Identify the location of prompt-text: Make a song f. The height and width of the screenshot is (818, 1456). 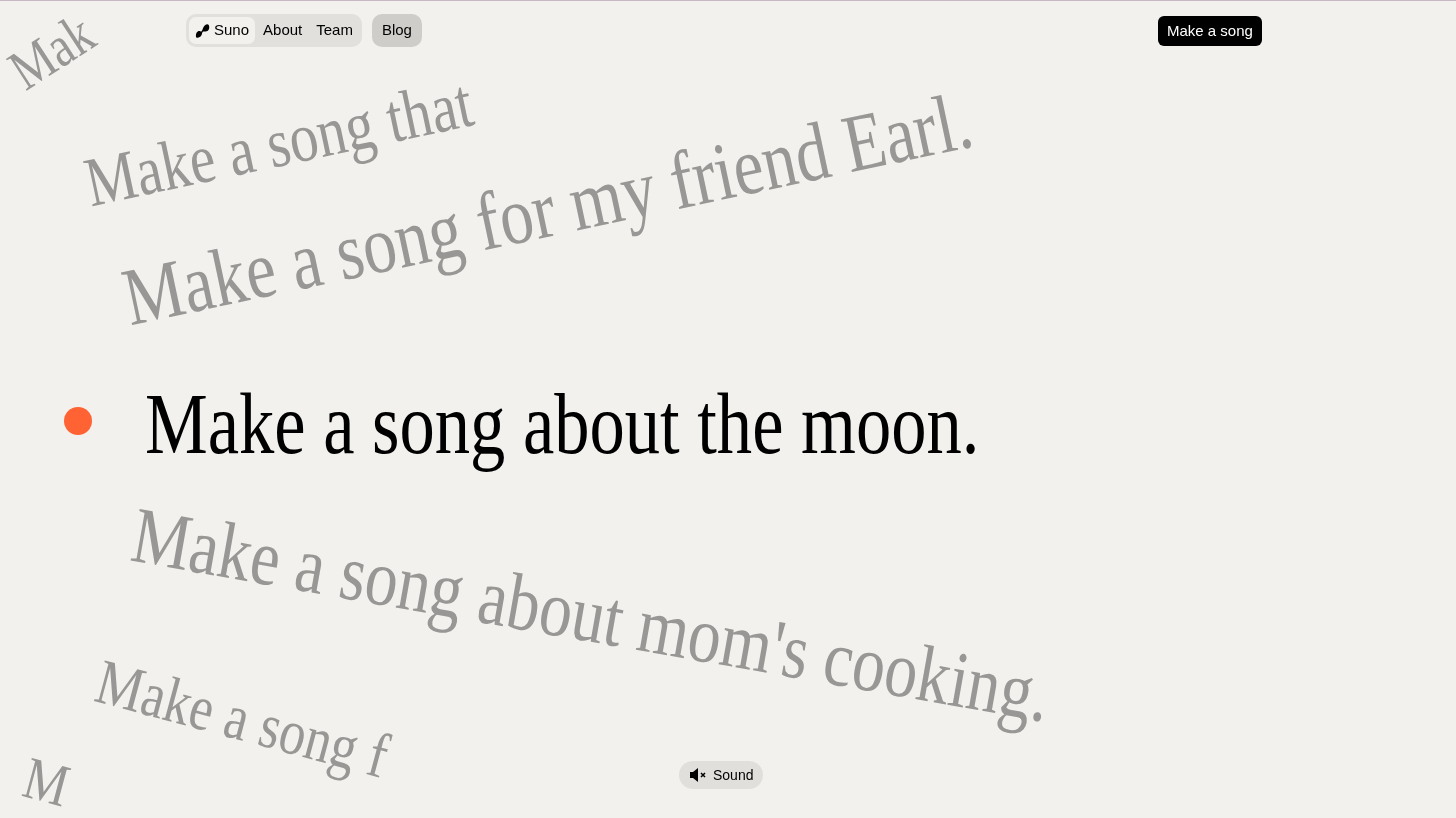
(242, 719).